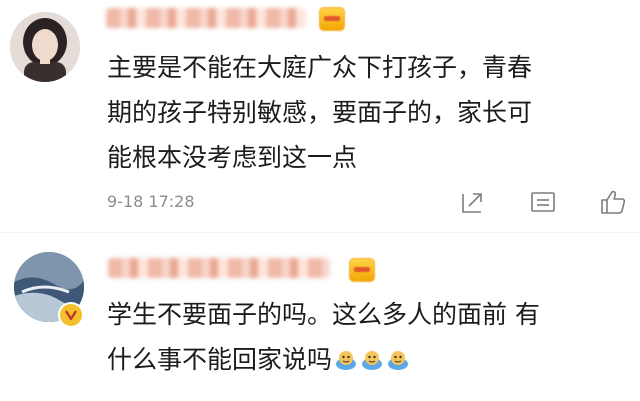 Image resolution: width=640 pixels, height=401 pixels. I want to click on avatar, so click(45, 47).